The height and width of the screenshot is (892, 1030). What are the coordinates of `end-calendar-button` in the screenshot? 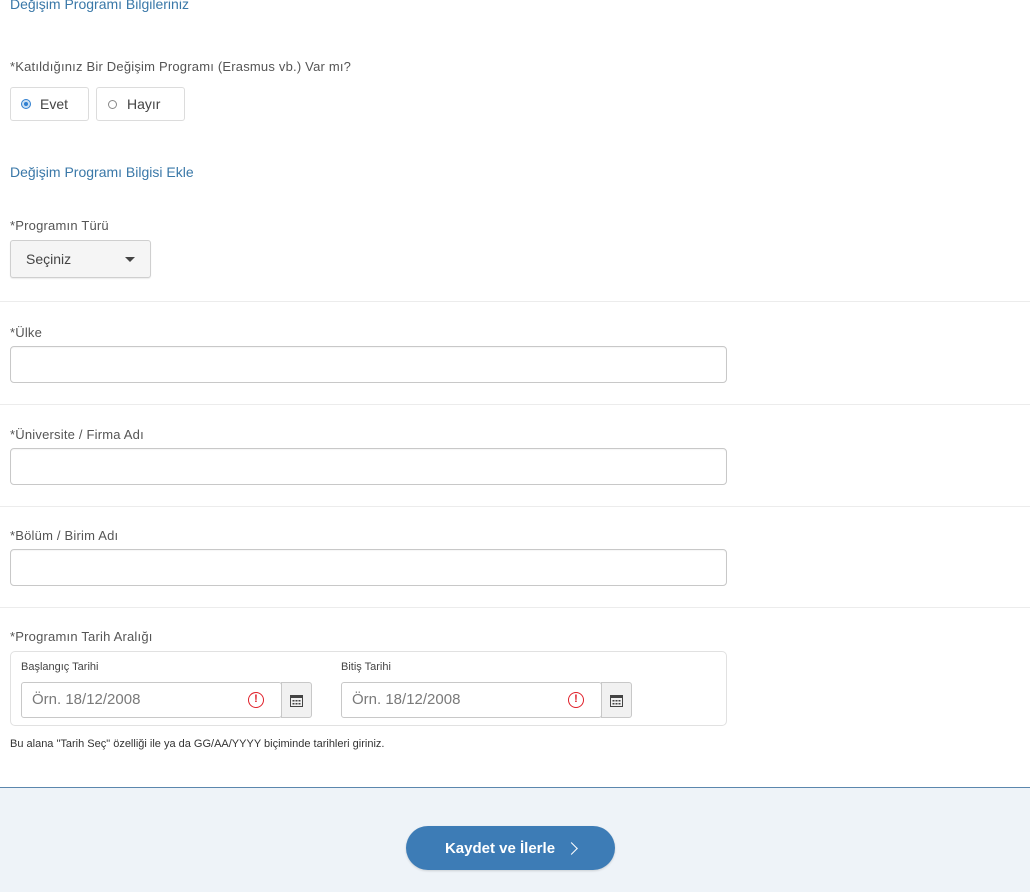 It's located at (616, 700).